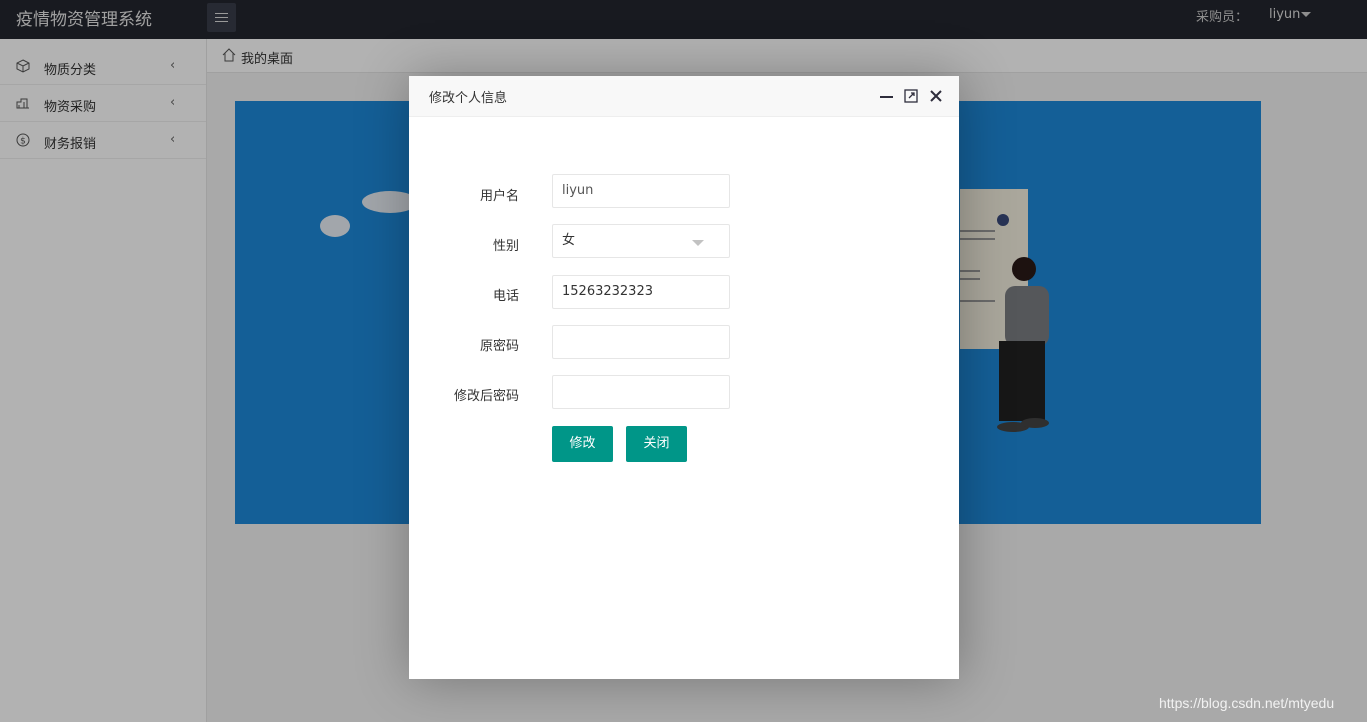  Describe the element at coordinates (887, 96) in the screenshot. I see `minimize-icon` at that location.